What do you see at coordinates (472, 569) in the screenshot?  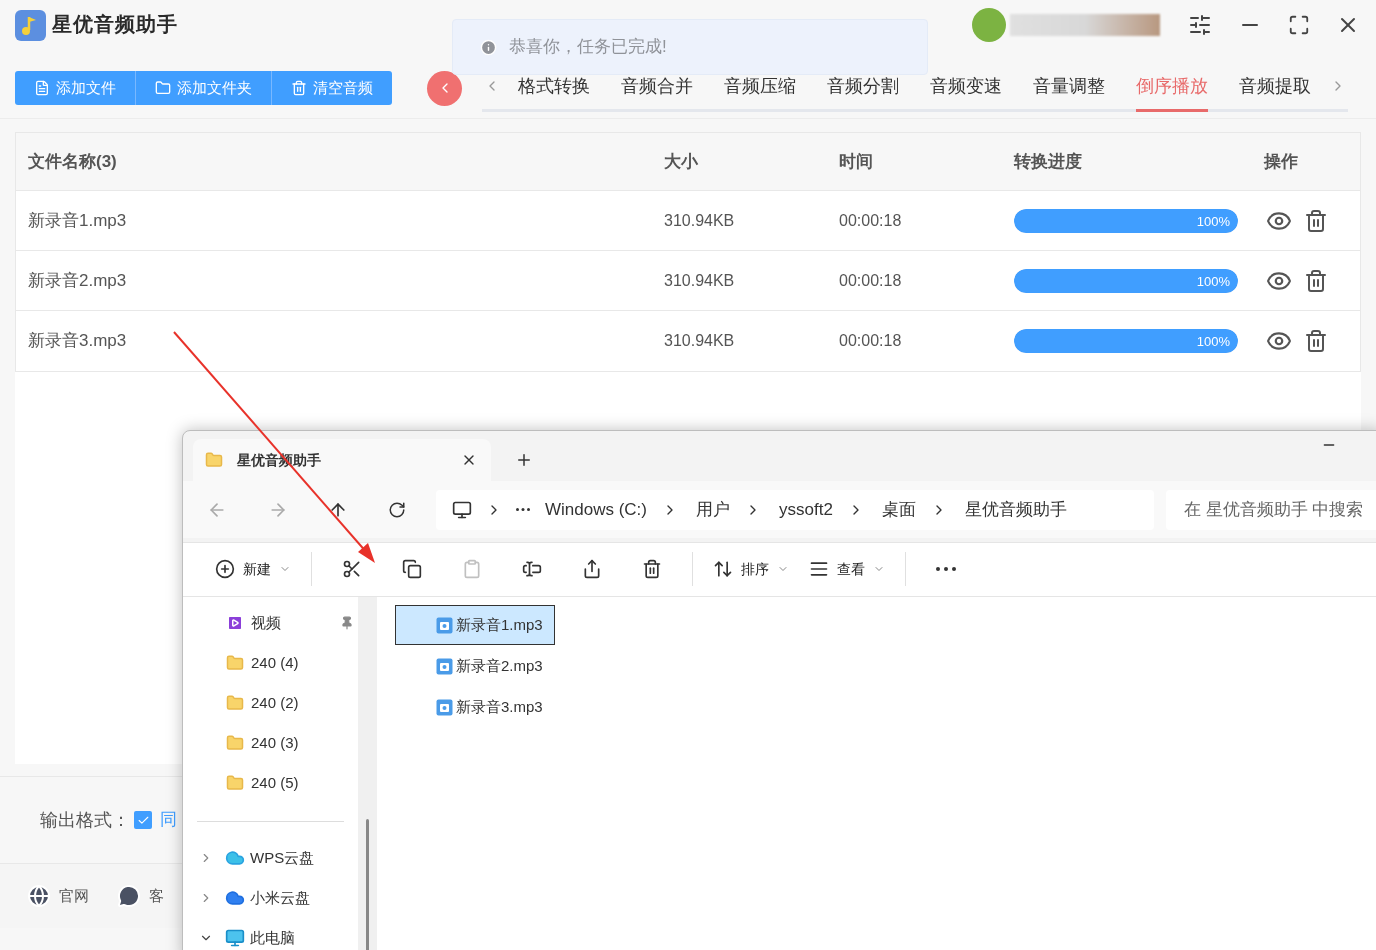 I see `paste-icon` at bounding box center [472, 569].